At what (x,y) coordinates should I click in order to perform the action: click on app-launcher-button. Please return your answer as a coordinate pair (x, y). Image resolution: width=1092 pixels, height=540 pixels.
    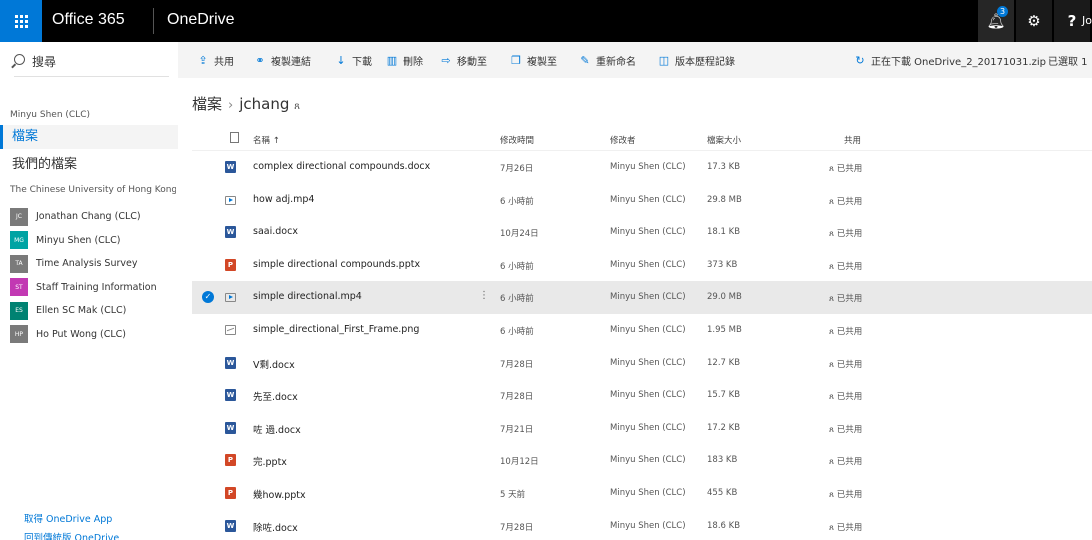
    Looking at the image, I should click on (21, 21).